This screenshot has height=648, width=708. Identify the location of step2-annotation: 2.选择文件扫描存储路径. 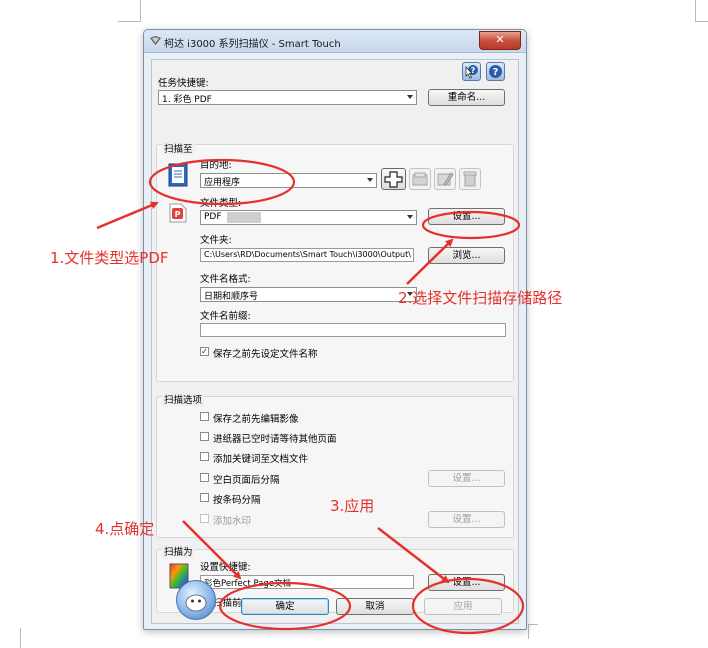
(480, 298).